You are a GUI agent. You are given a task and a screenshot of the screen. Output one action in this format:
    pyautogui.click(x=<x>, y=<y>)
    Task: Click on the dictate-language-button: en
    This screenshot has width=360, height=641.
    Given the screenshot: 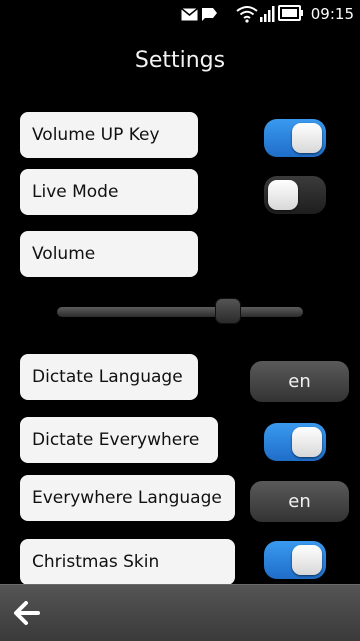 What is the action you would take?
    pyautogui.click(x=299, y=381)
    